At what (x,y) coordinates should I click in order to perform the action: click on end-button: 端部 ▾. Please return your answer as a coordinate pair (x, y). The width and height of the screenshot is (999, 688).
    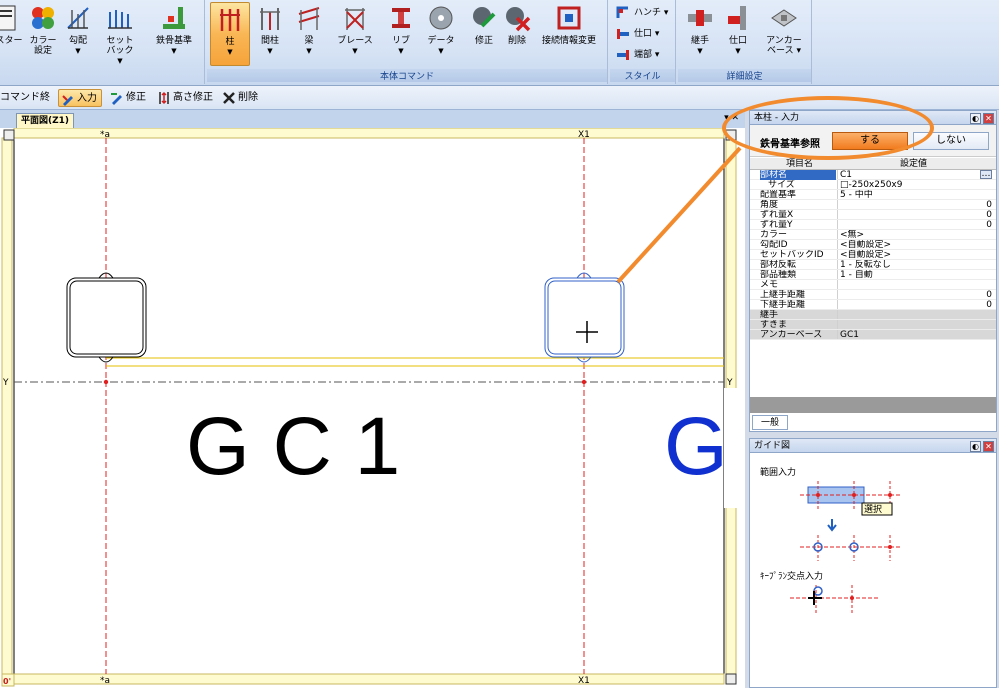
    Looking at the image, I should click on (645, 55).